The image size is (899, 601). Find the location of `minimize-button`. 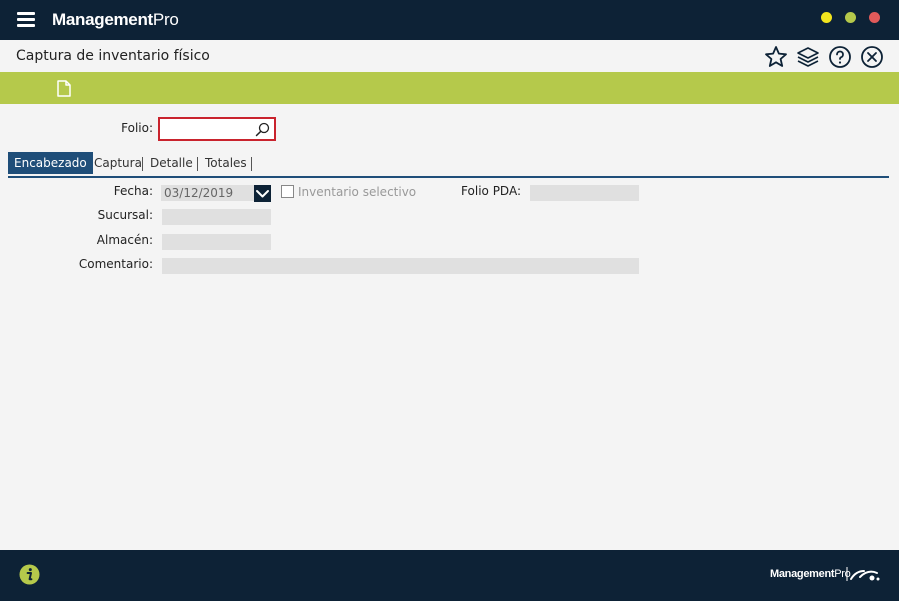

minimize-button is located at coordinates (826, 17).